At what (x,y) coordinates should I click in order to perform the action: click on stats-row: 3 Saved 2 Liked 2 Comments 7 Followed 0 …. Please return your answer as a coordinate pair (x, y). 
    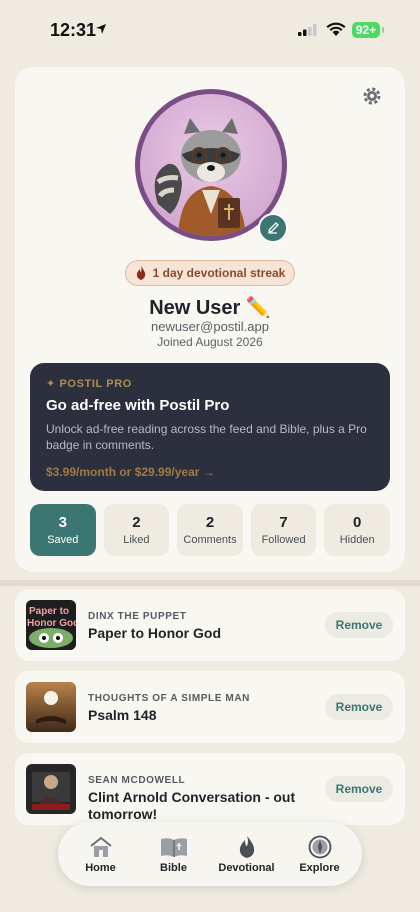
    Looking at the image, I should click on (210, 530).